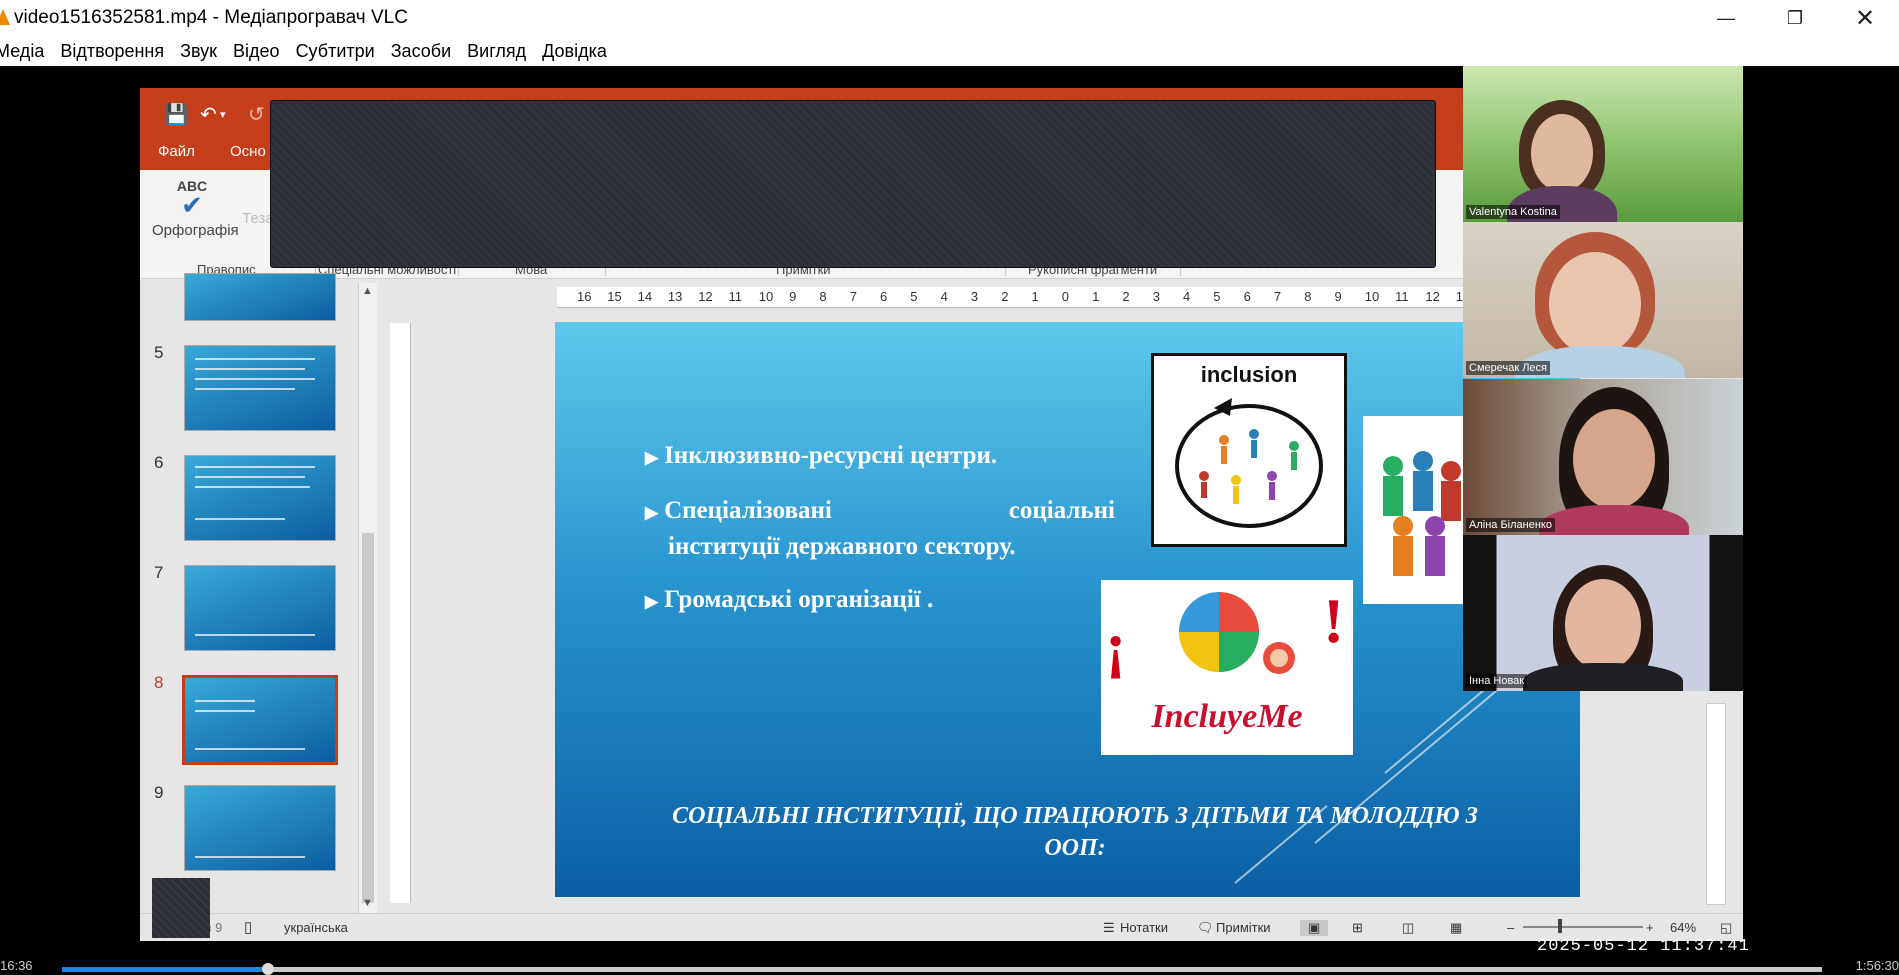 Image resolution: width=1899 pixels, height=975 pixels. Describe the element at coordinates (574, 51) in the screenshot. I see `menu-help: Довідка` at that location.